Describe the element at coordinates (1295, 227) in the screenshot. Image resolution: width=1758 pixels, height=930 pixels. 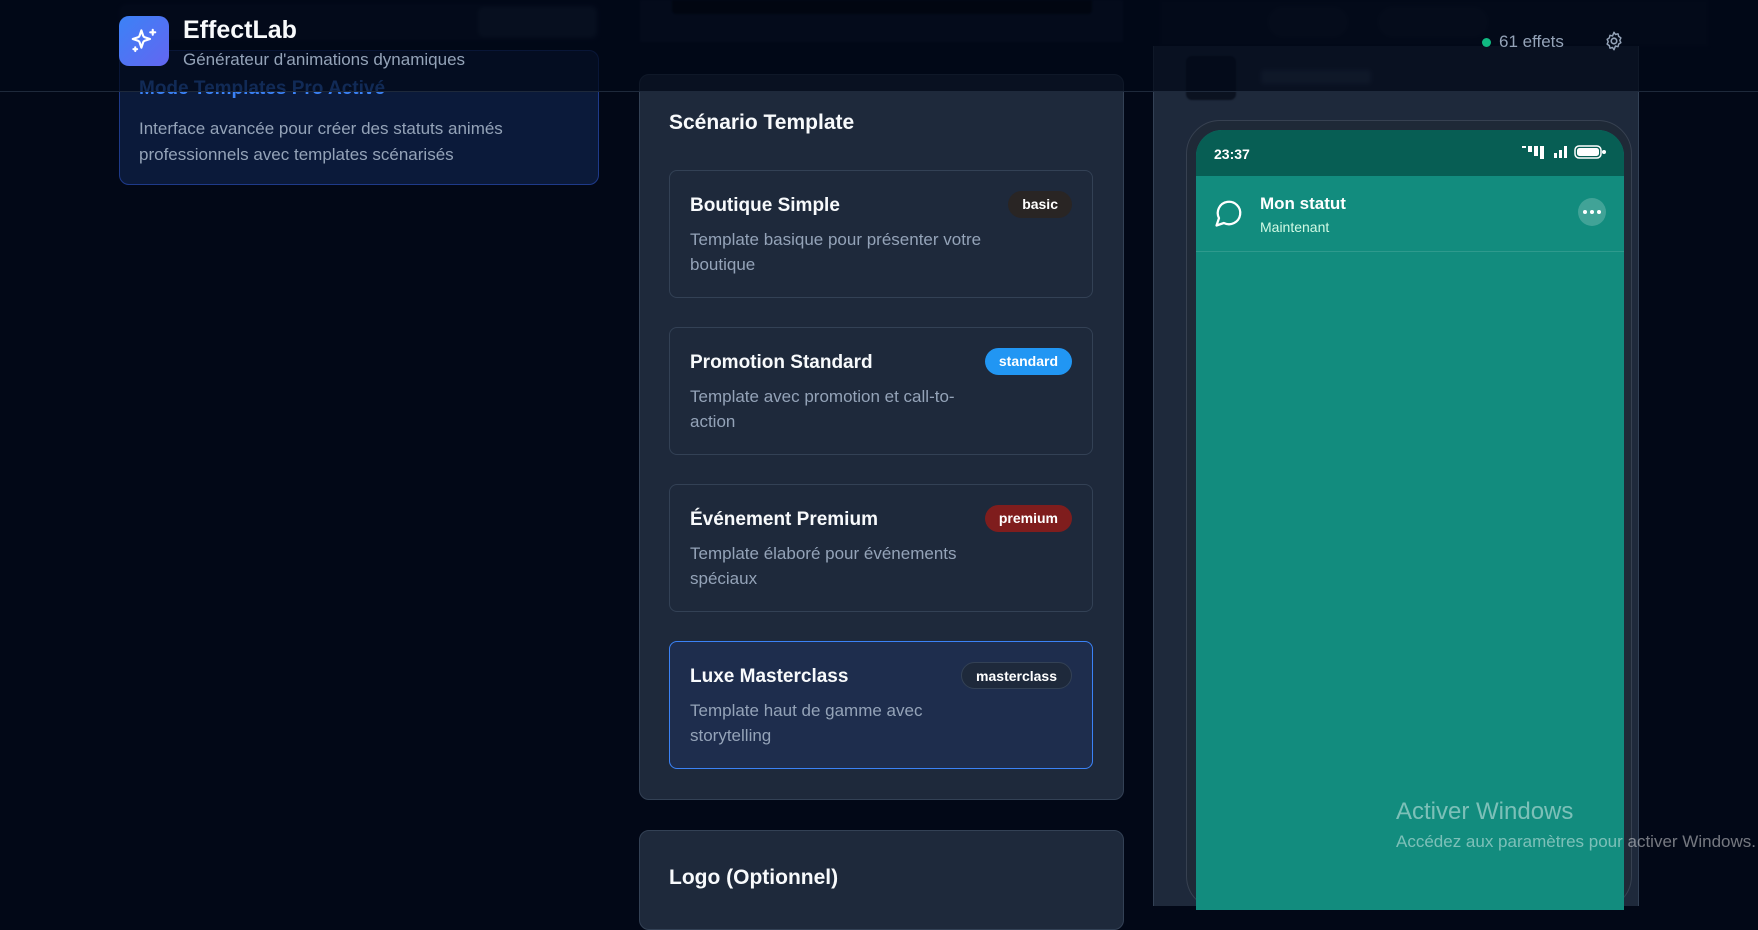
I see `status-time: Maintenant` at that location.